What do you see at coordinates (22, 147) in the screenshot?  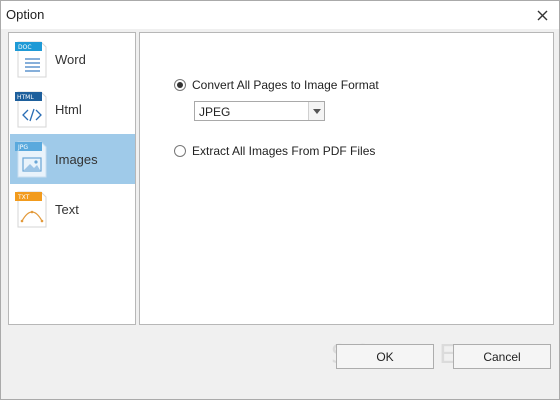 I see `jpg-badge: JPG` at bounding box center [22, 147].